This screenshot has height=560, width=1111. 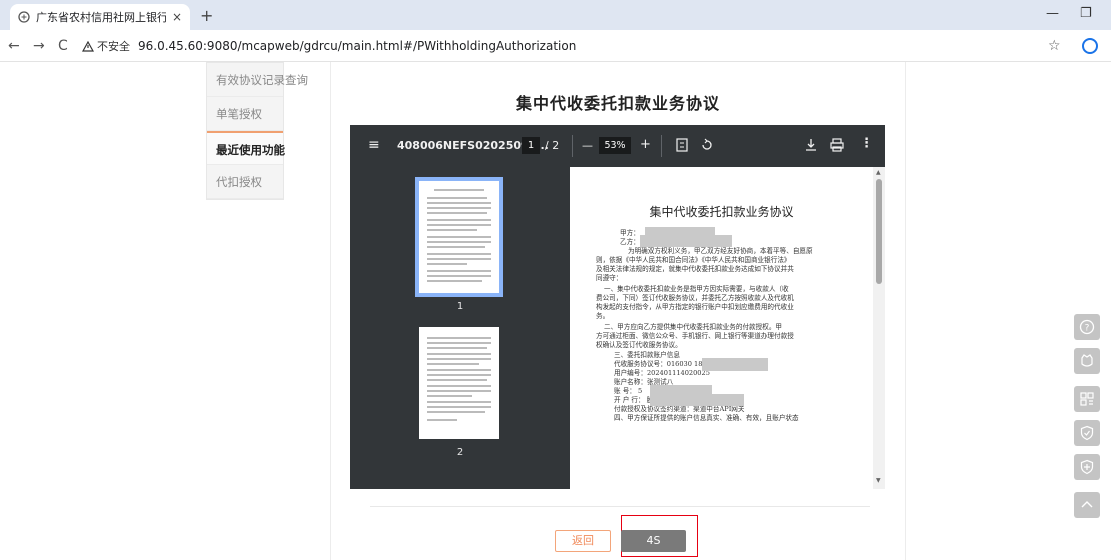 What do you see at coordinates (24, 17) in the screenshot?
I see `globe-icon` at bounding box center [24, 17].